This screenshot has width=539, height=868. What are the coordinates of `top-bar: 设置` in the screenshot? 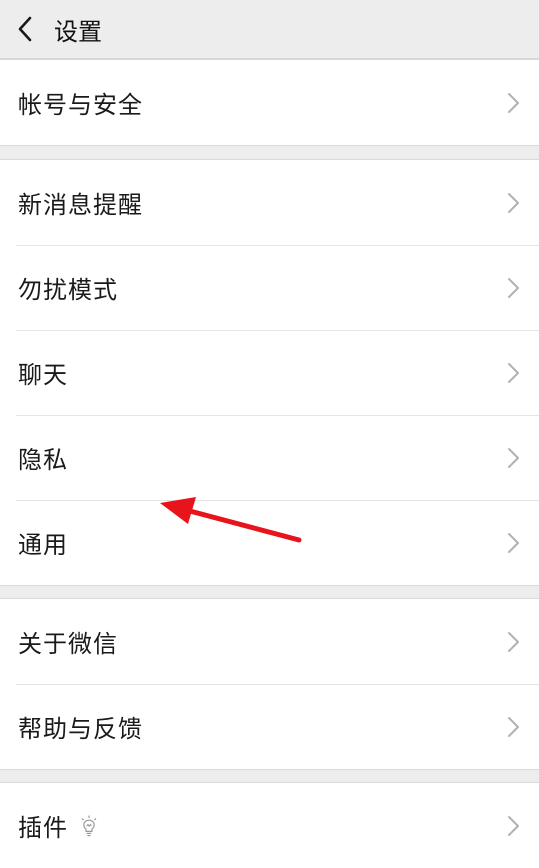 It's located at (269, 29).